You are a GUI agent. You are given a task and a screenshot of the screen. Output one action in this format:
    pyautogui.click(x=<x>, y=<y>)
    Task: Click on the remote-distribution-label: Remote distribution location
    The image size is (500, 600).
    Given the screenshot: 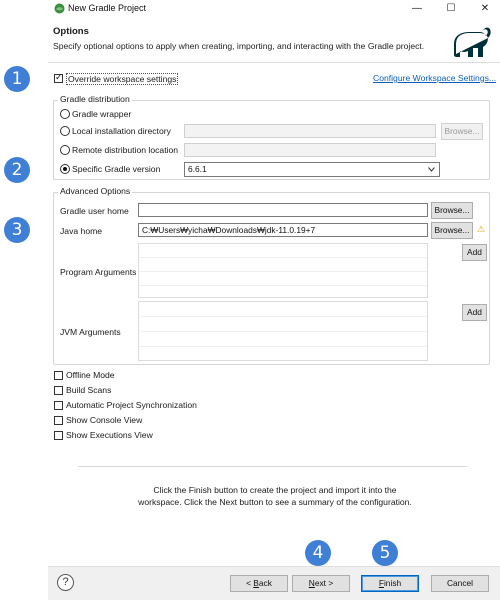 What is the action you would take?
    pyautogui.click(x=125, y=150)
    